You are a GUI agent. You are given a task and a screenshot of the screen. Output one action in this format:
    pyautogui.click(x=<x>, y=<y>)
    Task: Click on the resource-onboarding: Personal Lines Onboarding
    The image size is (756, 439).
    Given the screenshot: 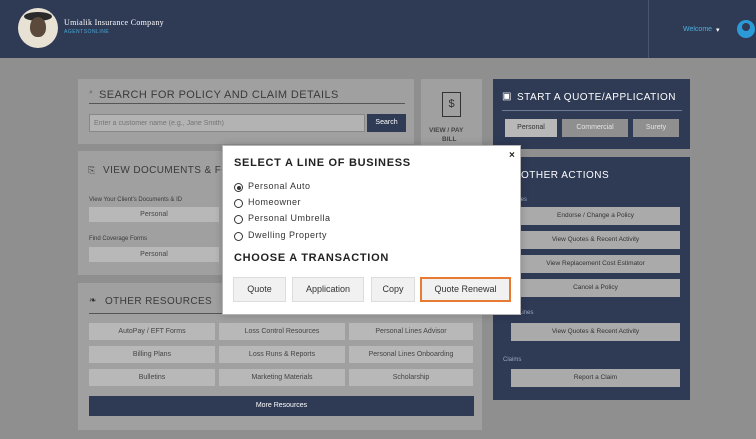 What is the action you would take?
    pyautogui.click(x=411, y=354)
    